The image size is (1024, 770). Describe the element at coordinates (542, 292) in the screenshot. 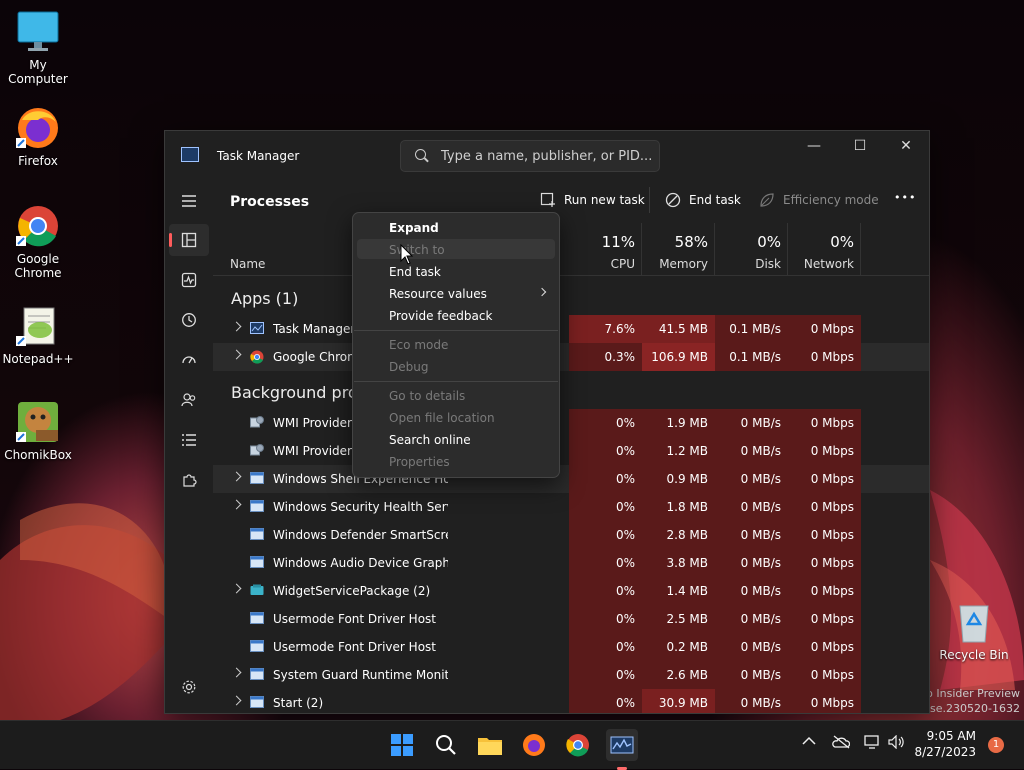

I see `submenu-chevron-icon` at that location.